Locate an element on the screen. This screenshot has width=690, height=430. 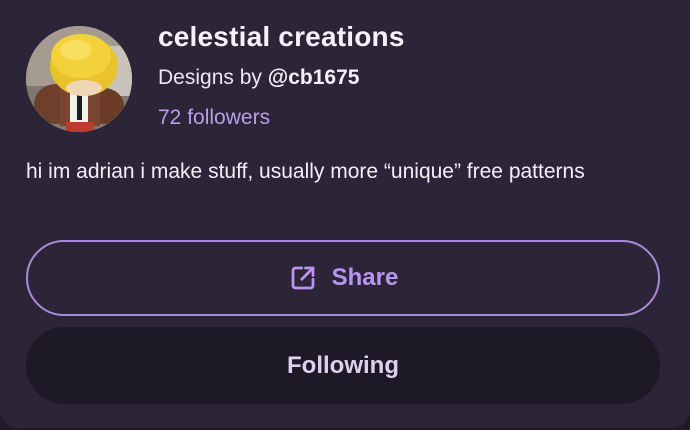
designs-by-line: Designs by @cb1675 is located at coordinates (258, 78).